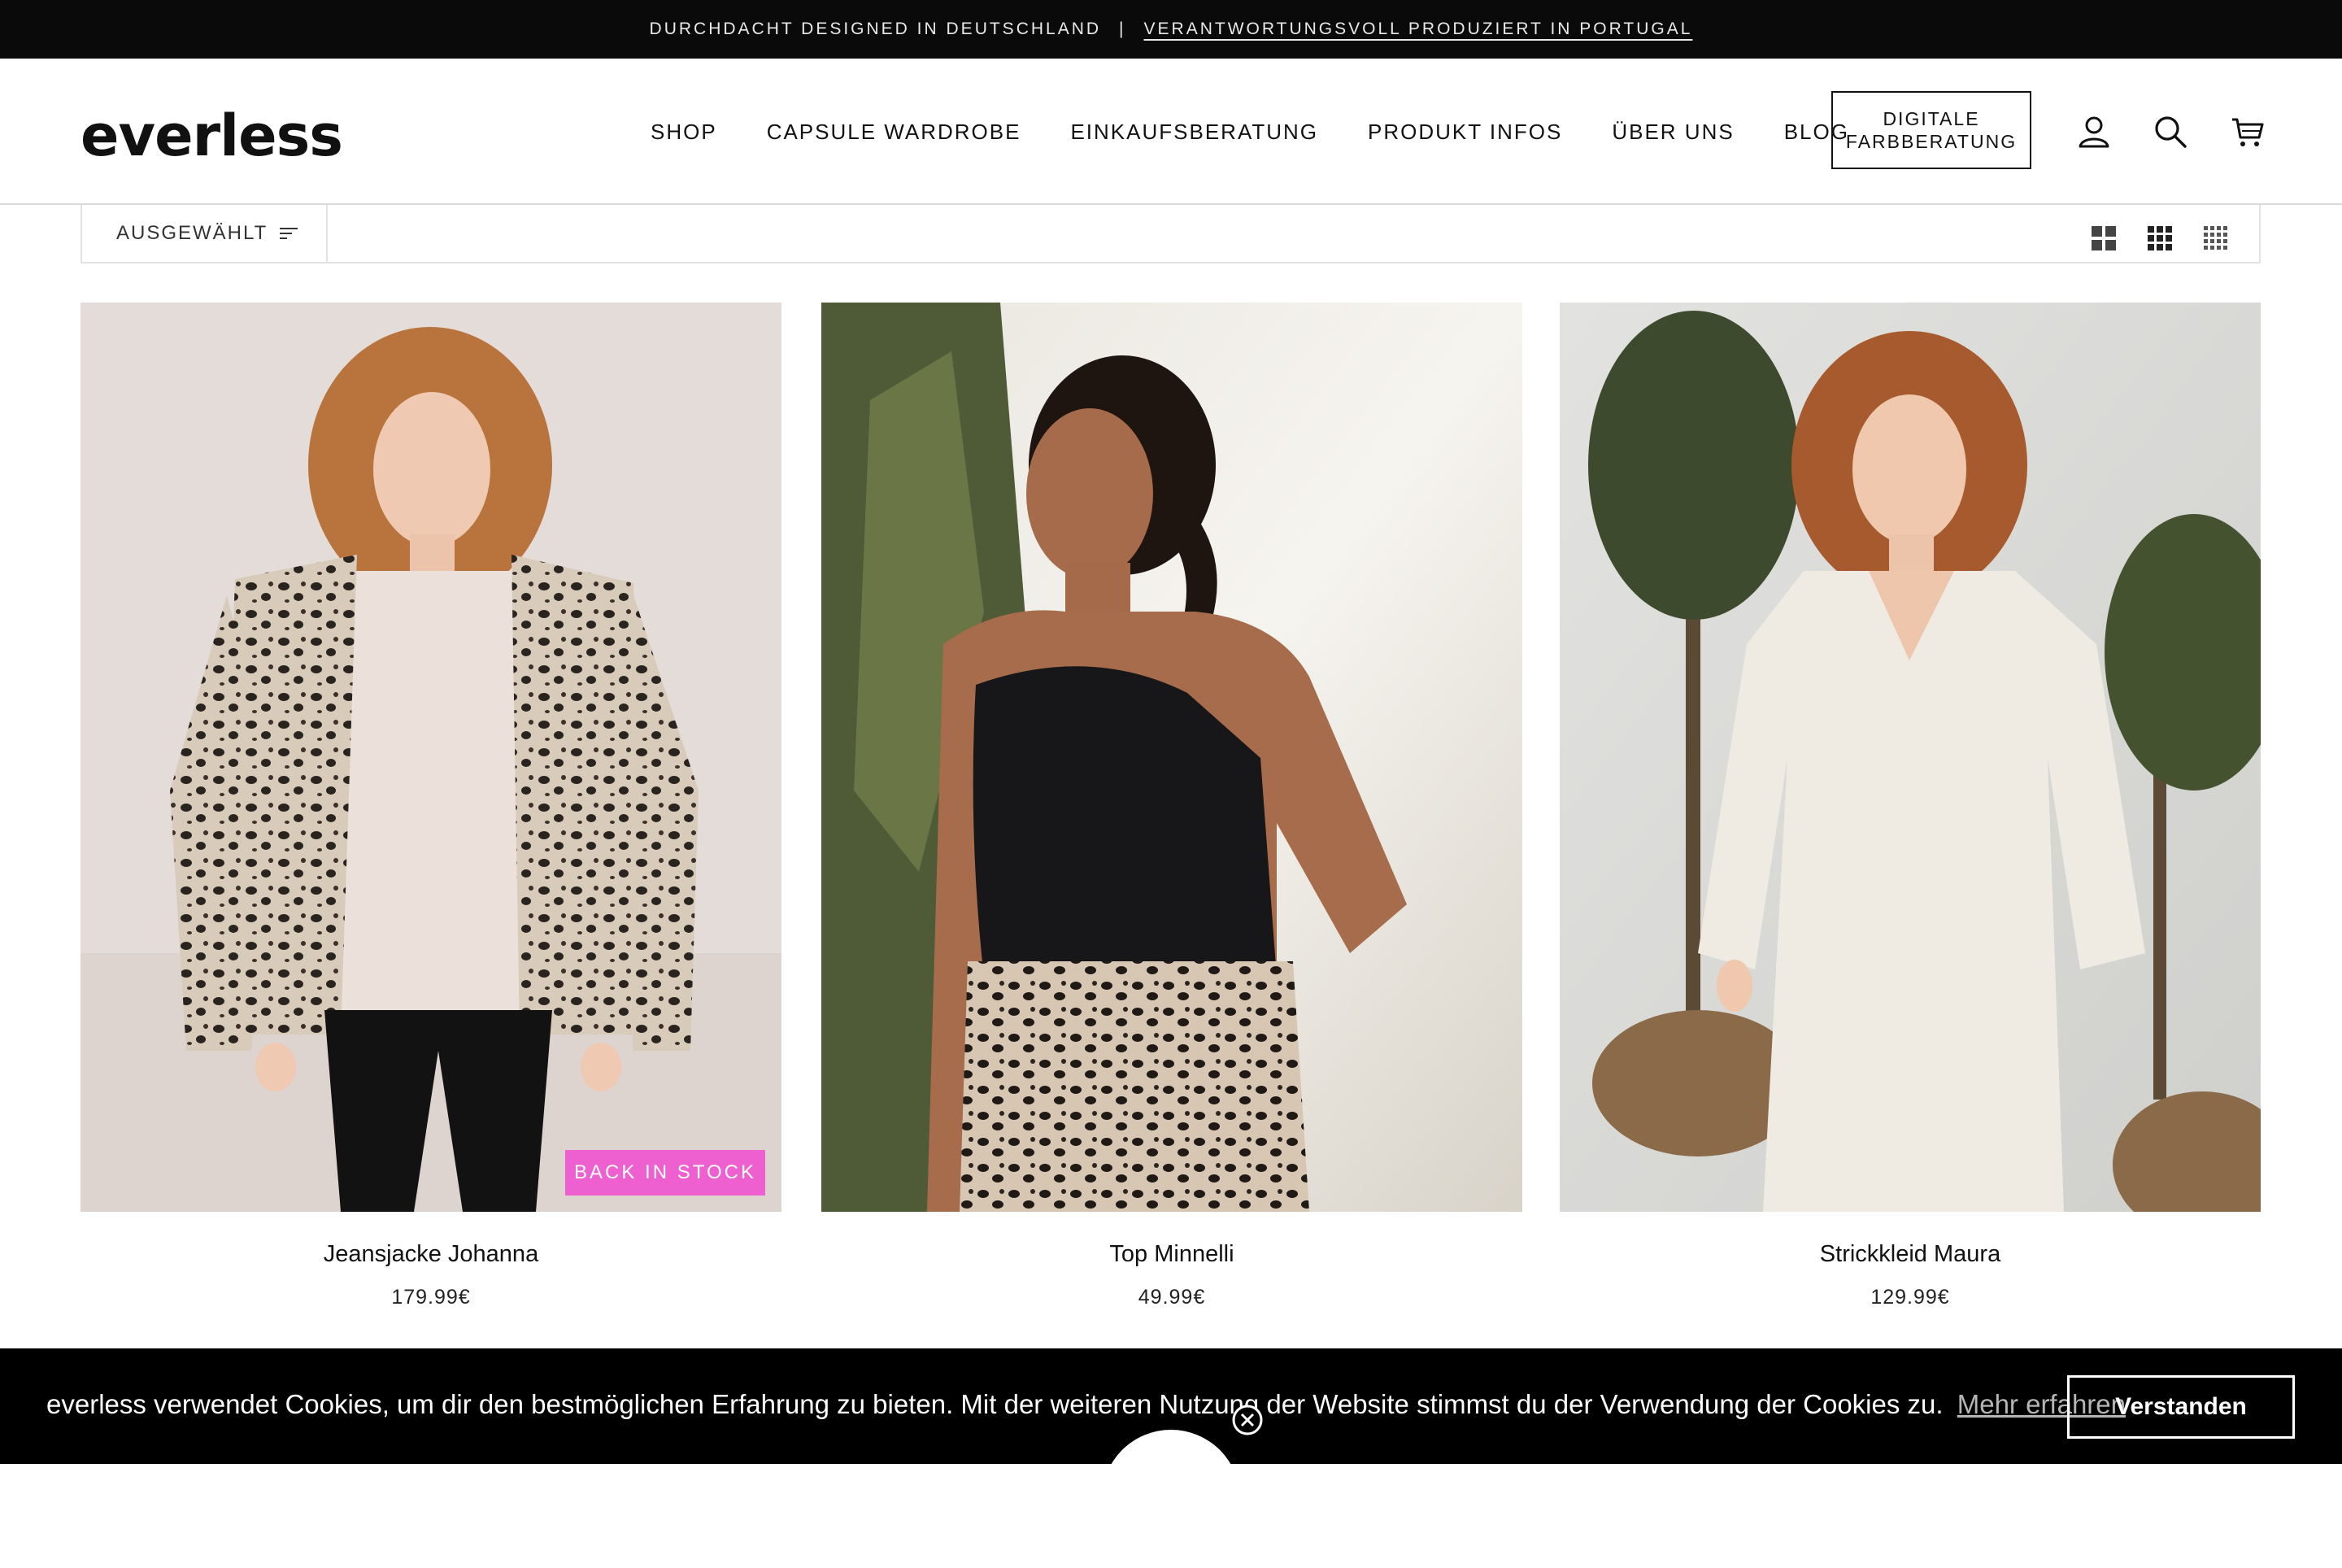  Describe the element at coordinates (684, 132) in the screenshot. I see `nav-item-shop: SHOP` at that location.